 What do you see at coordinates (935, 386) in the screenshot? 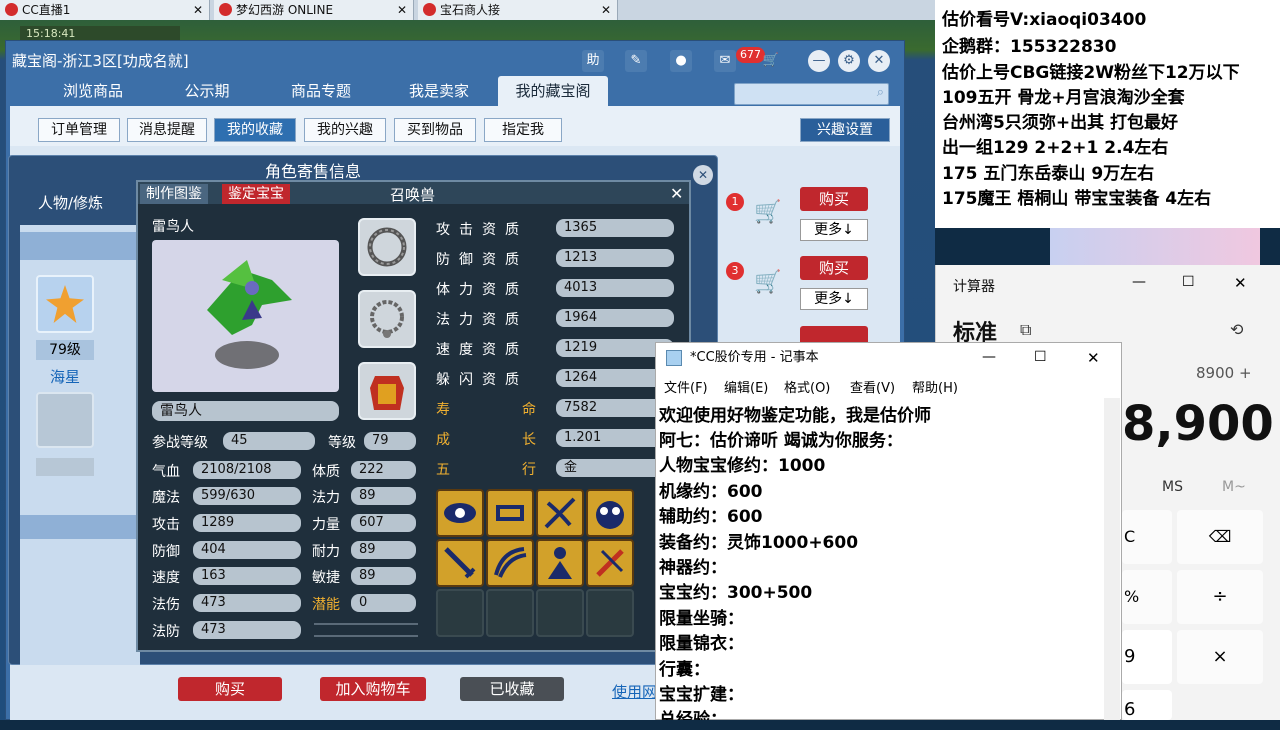
I see `menu-help: 帮助(H)` at bounding box center [935, 386].